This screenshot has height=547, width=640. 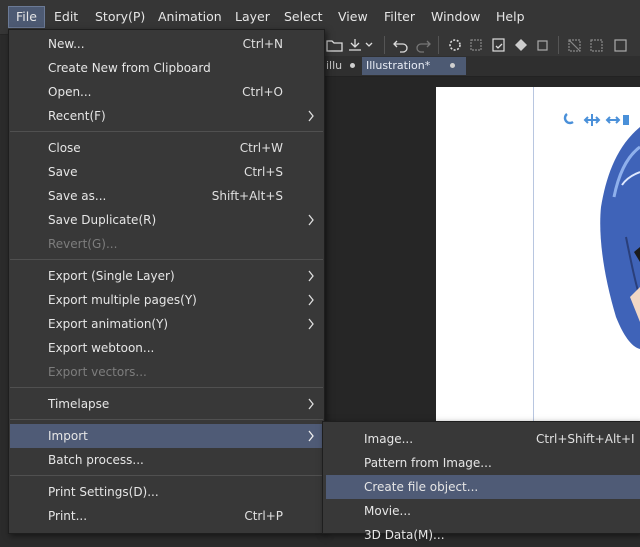 What do you see at coordinates (108, 324) in the screenshot?
I see `menu-item-label: Export animation(Y)` at bounding box center [108, 324].